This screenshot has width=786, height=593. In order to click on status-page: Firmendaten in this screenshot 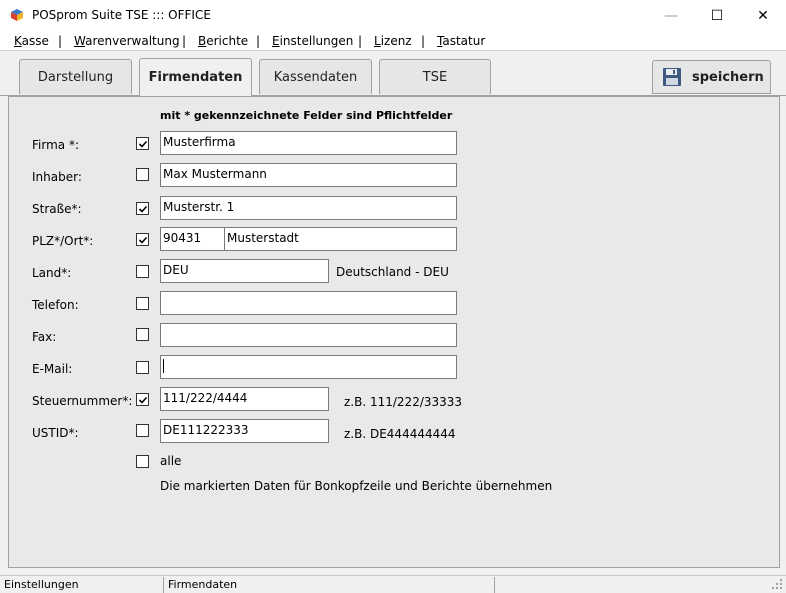, I will do `click(329, 585)`.